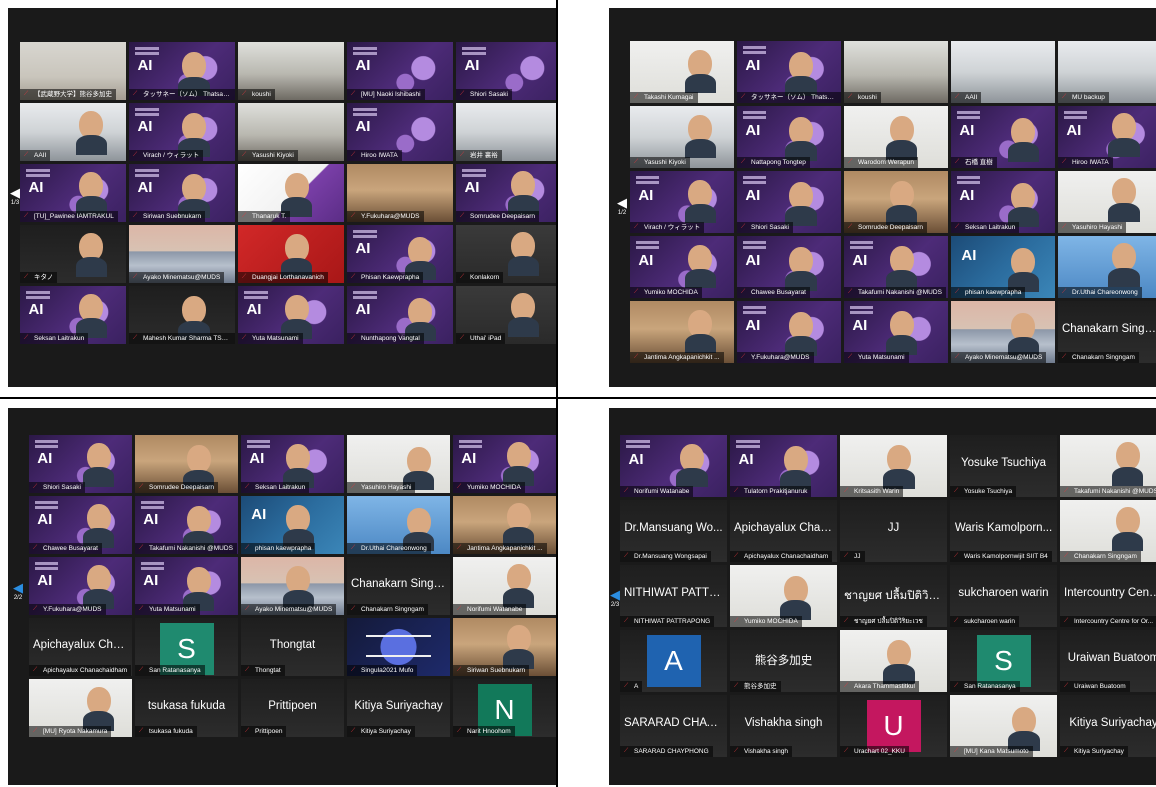 This screenshot has width=1156, height=787. I want to click on participant-video-tile: ⟋ Warodom Werapun, so click(896, 137).